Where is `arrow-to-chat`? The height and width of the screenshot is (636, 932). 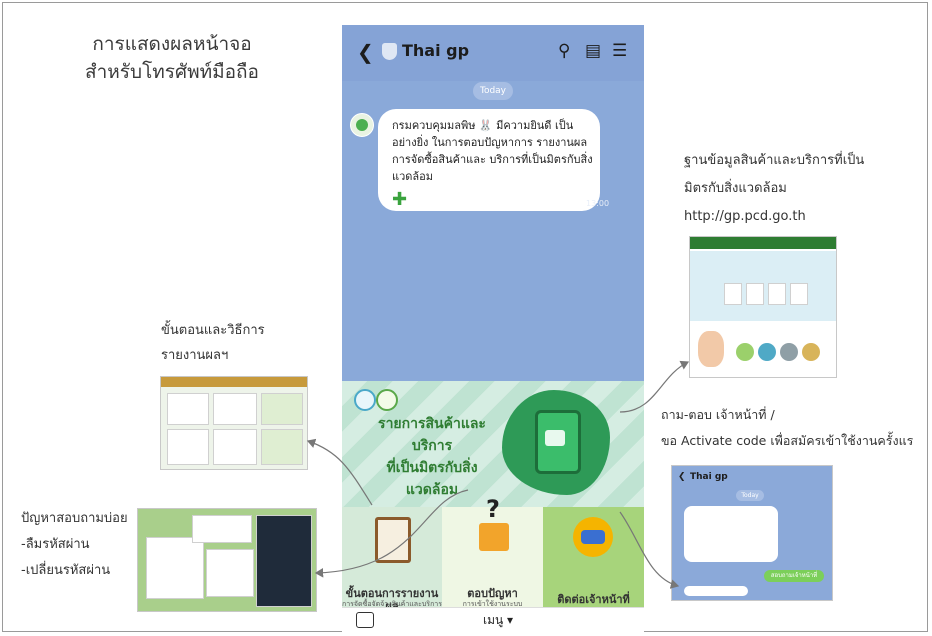
arrow-to-chat is located at coordinates (649, 550).